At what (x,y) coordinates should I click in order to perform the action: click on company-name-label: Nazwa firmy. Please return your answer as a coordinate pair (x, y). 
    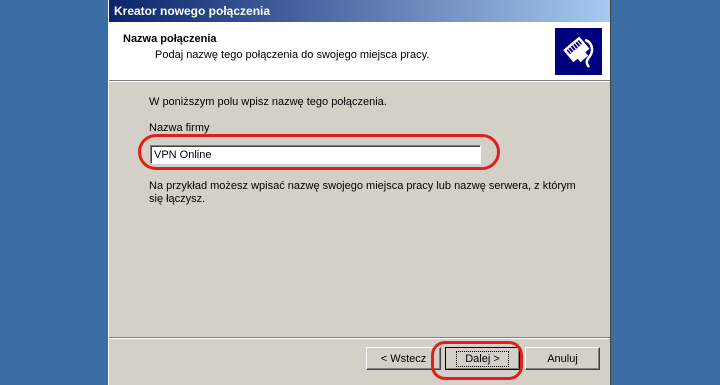
    Looking at the image, I should click on (179, 128).